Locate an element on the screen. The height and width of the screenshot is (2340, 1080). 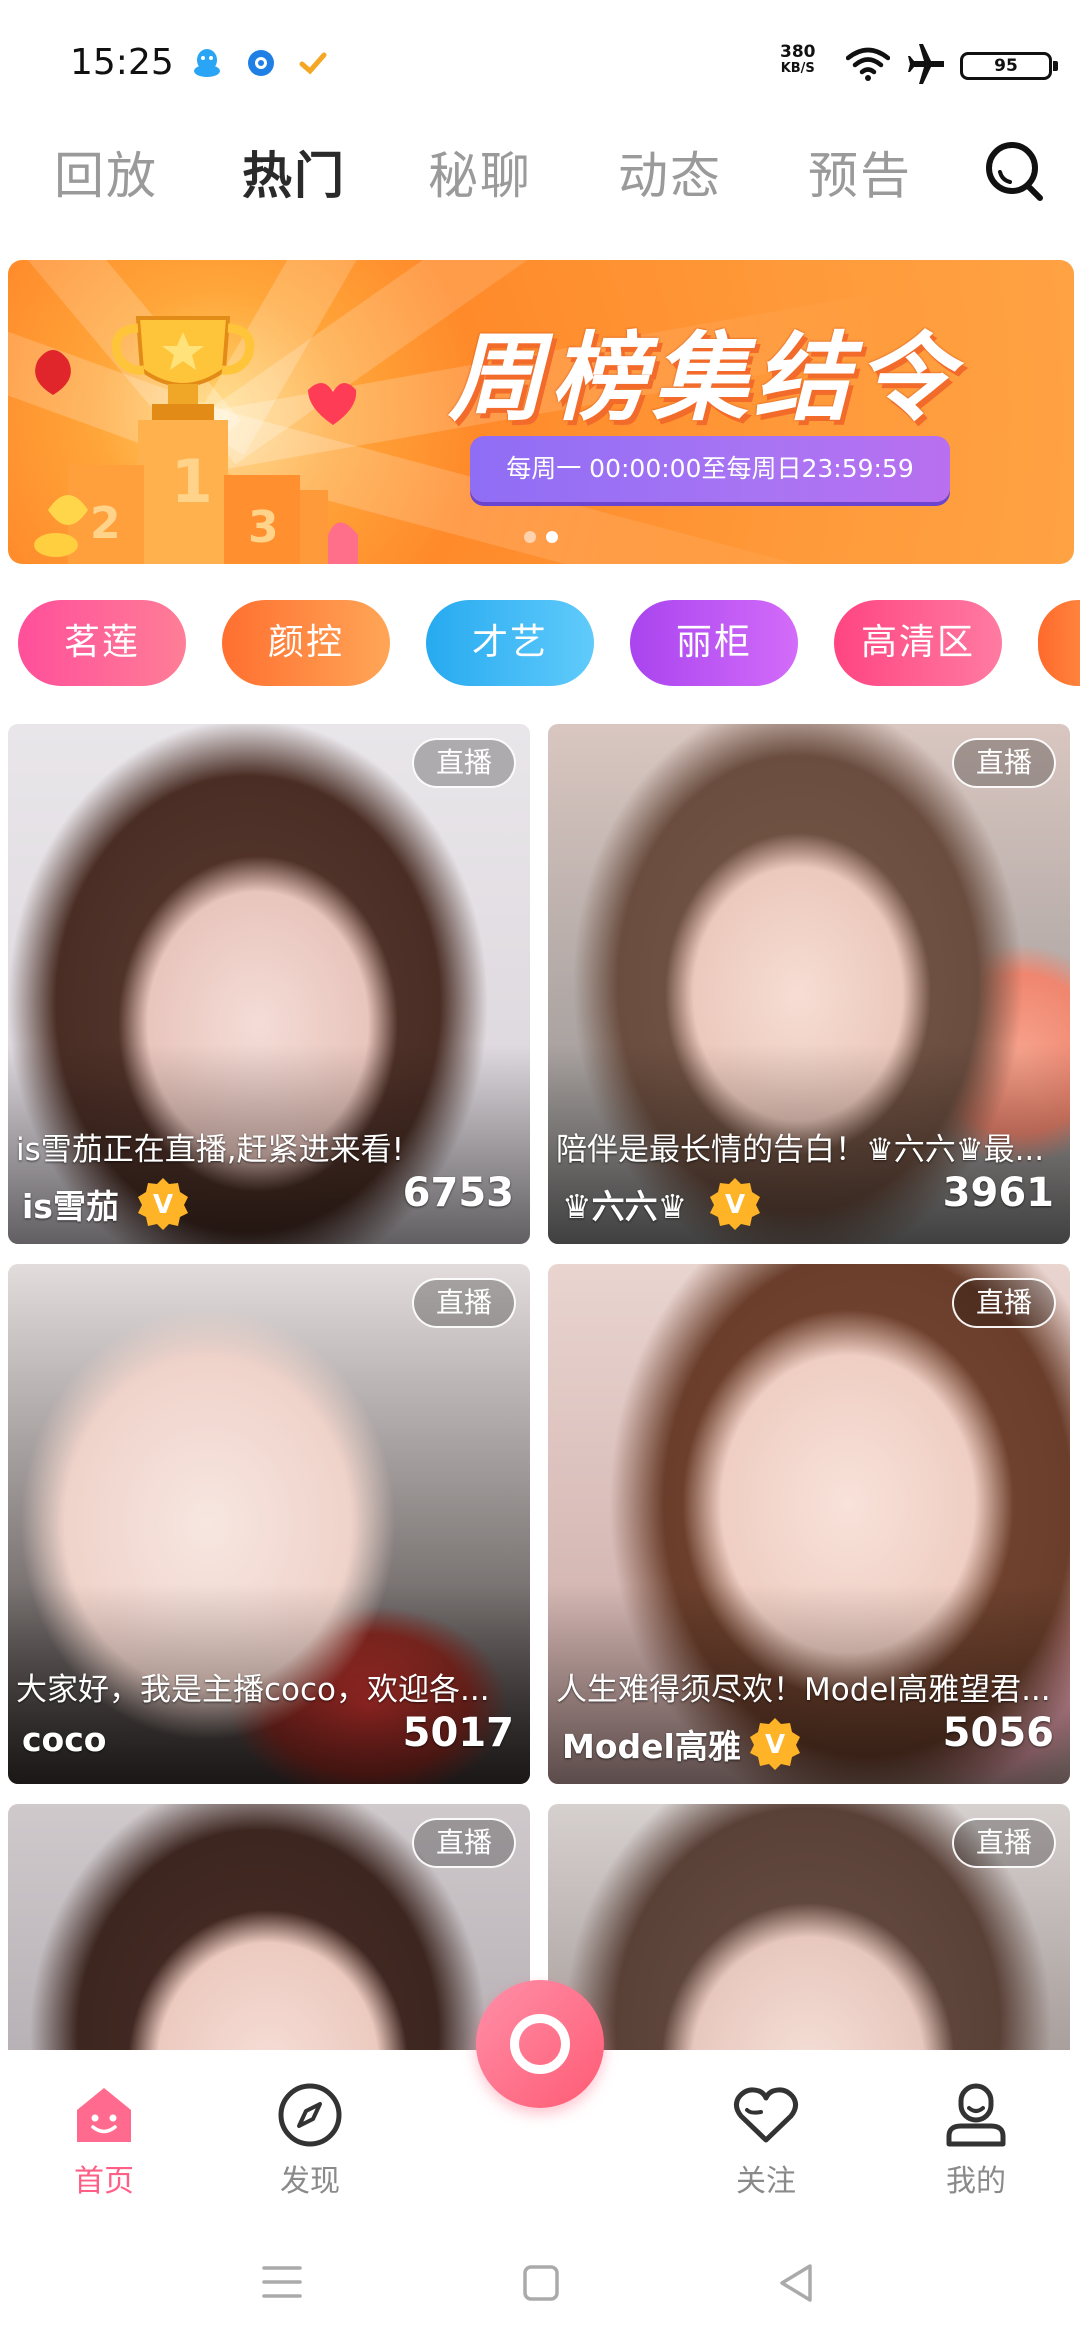
net-speed-value: 380 is located at coordinates (798, 52).